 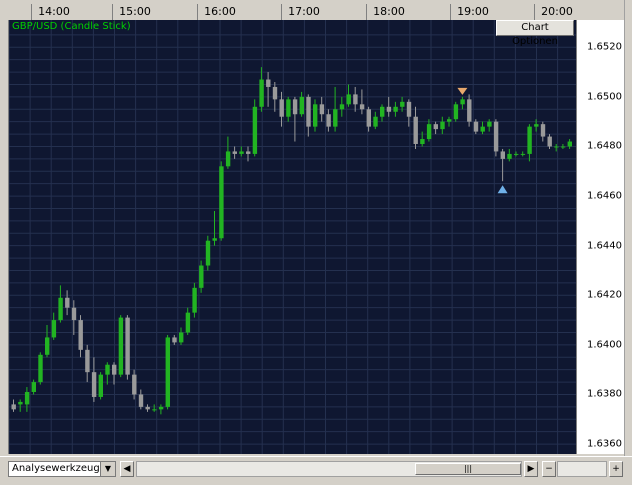 I want to click on time-label: 15:00, so click(x=135, y=11).